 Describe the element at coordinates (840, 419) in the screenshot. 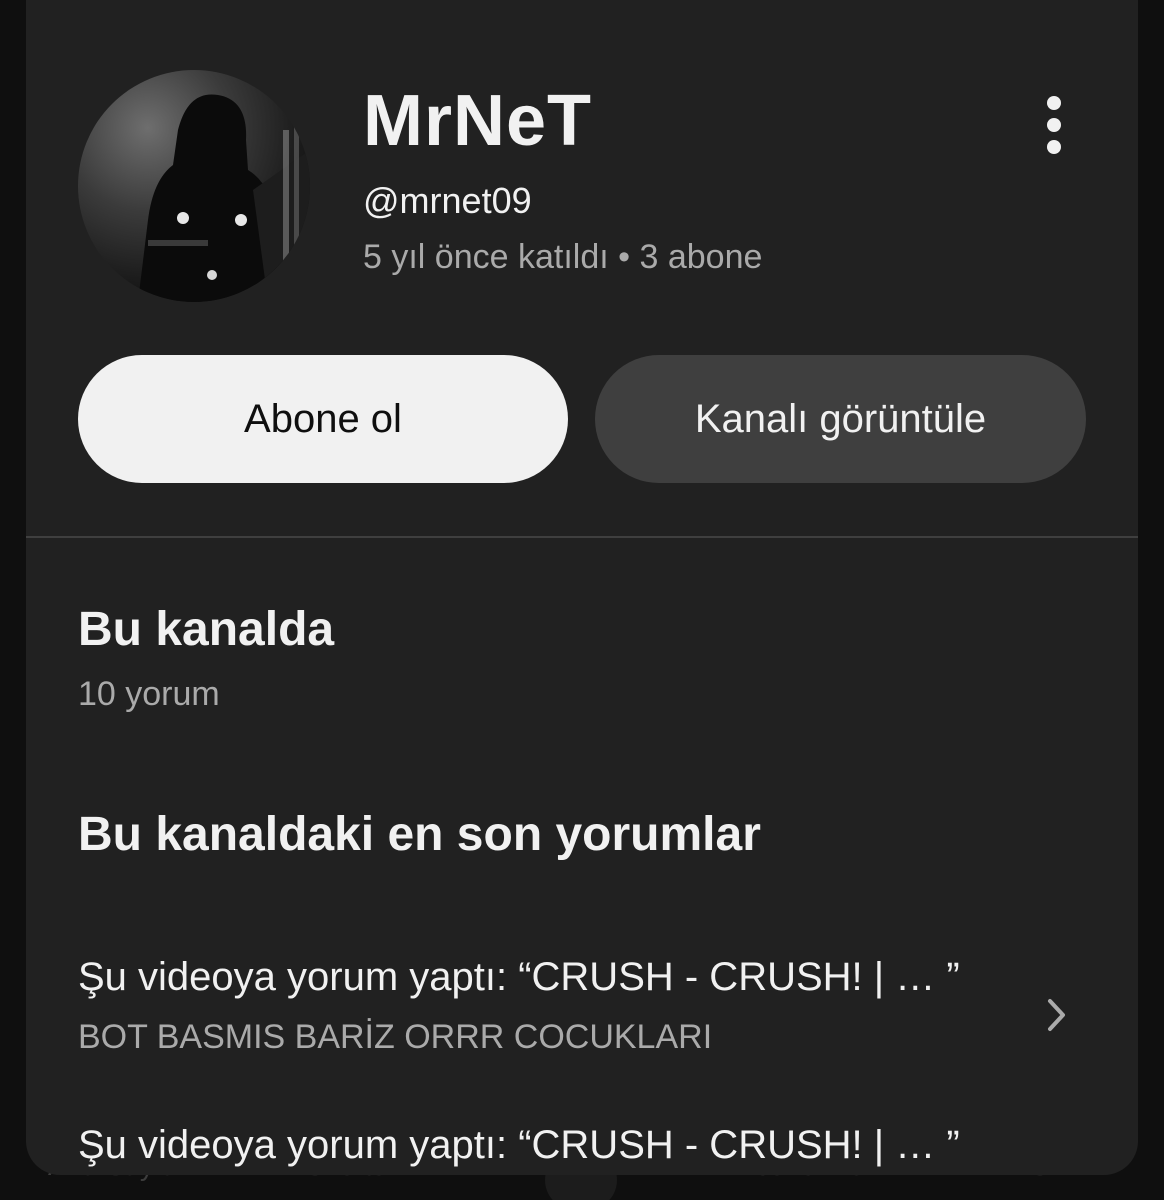

I see `view-channel-button: Kanalı görüntüle` at that location.